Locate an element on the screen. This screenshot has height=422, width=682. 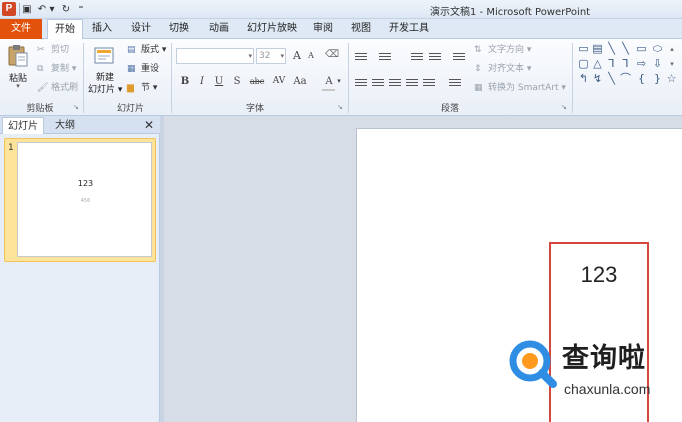
align-left-icon is located at coordinates (361, 83).